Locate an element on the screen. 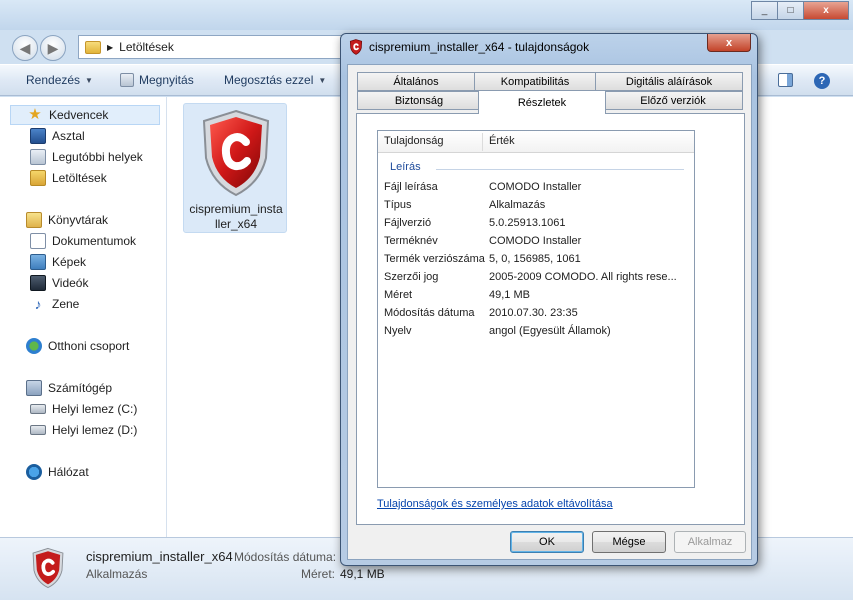 The height and width of the screenshot is (600, 853). list-row: Nyelv angol (Egyesült Államok) is located at coordinates (536, 332).